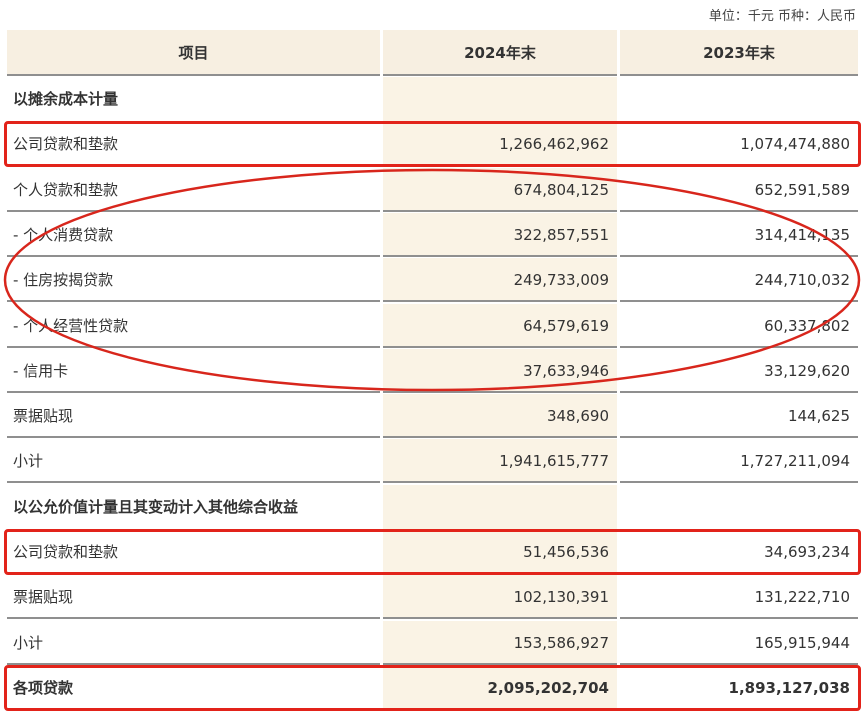  I want to click on value-2024: 64,579,619, so click(500, 325).